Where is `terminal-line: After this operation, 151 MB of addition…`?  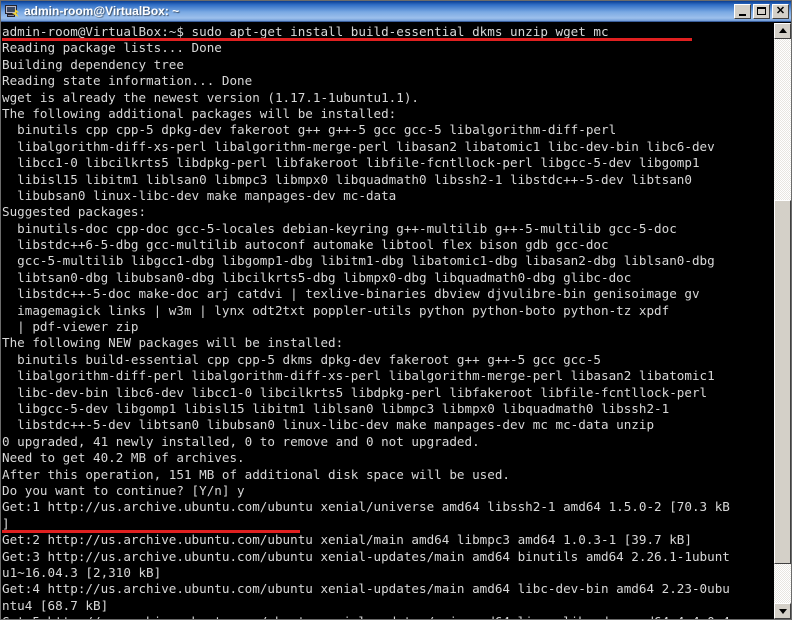 terminal-line: After this operation, 151 MB of addition… is located at coordinates (256, 474).